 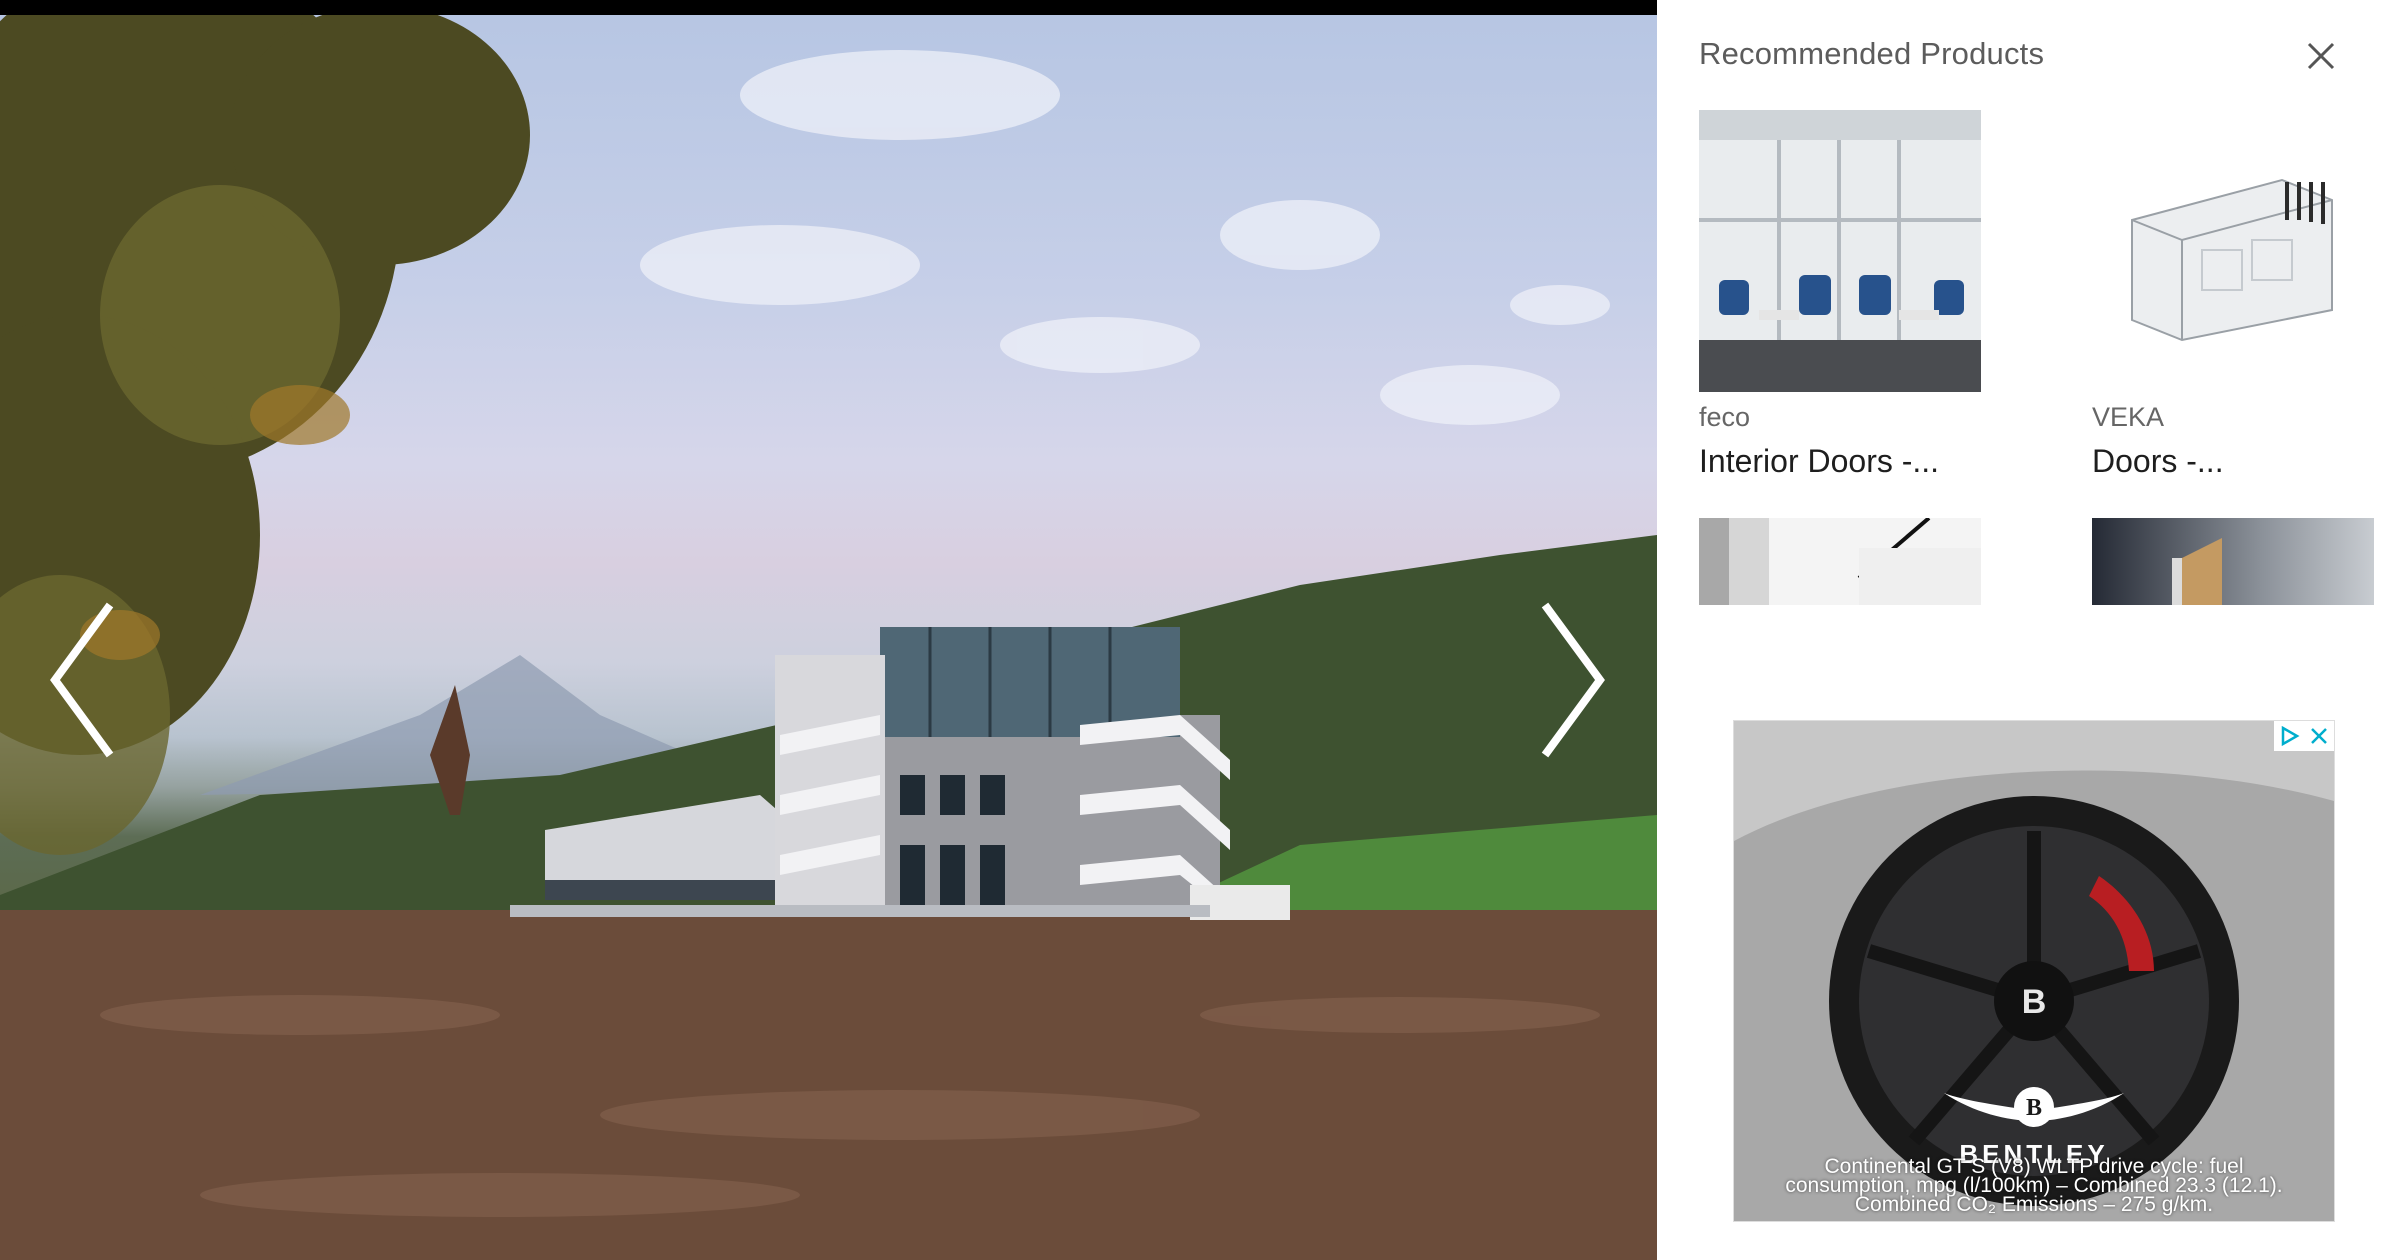 I want to click on window-profile-photo, so click(x=2233, y=251).